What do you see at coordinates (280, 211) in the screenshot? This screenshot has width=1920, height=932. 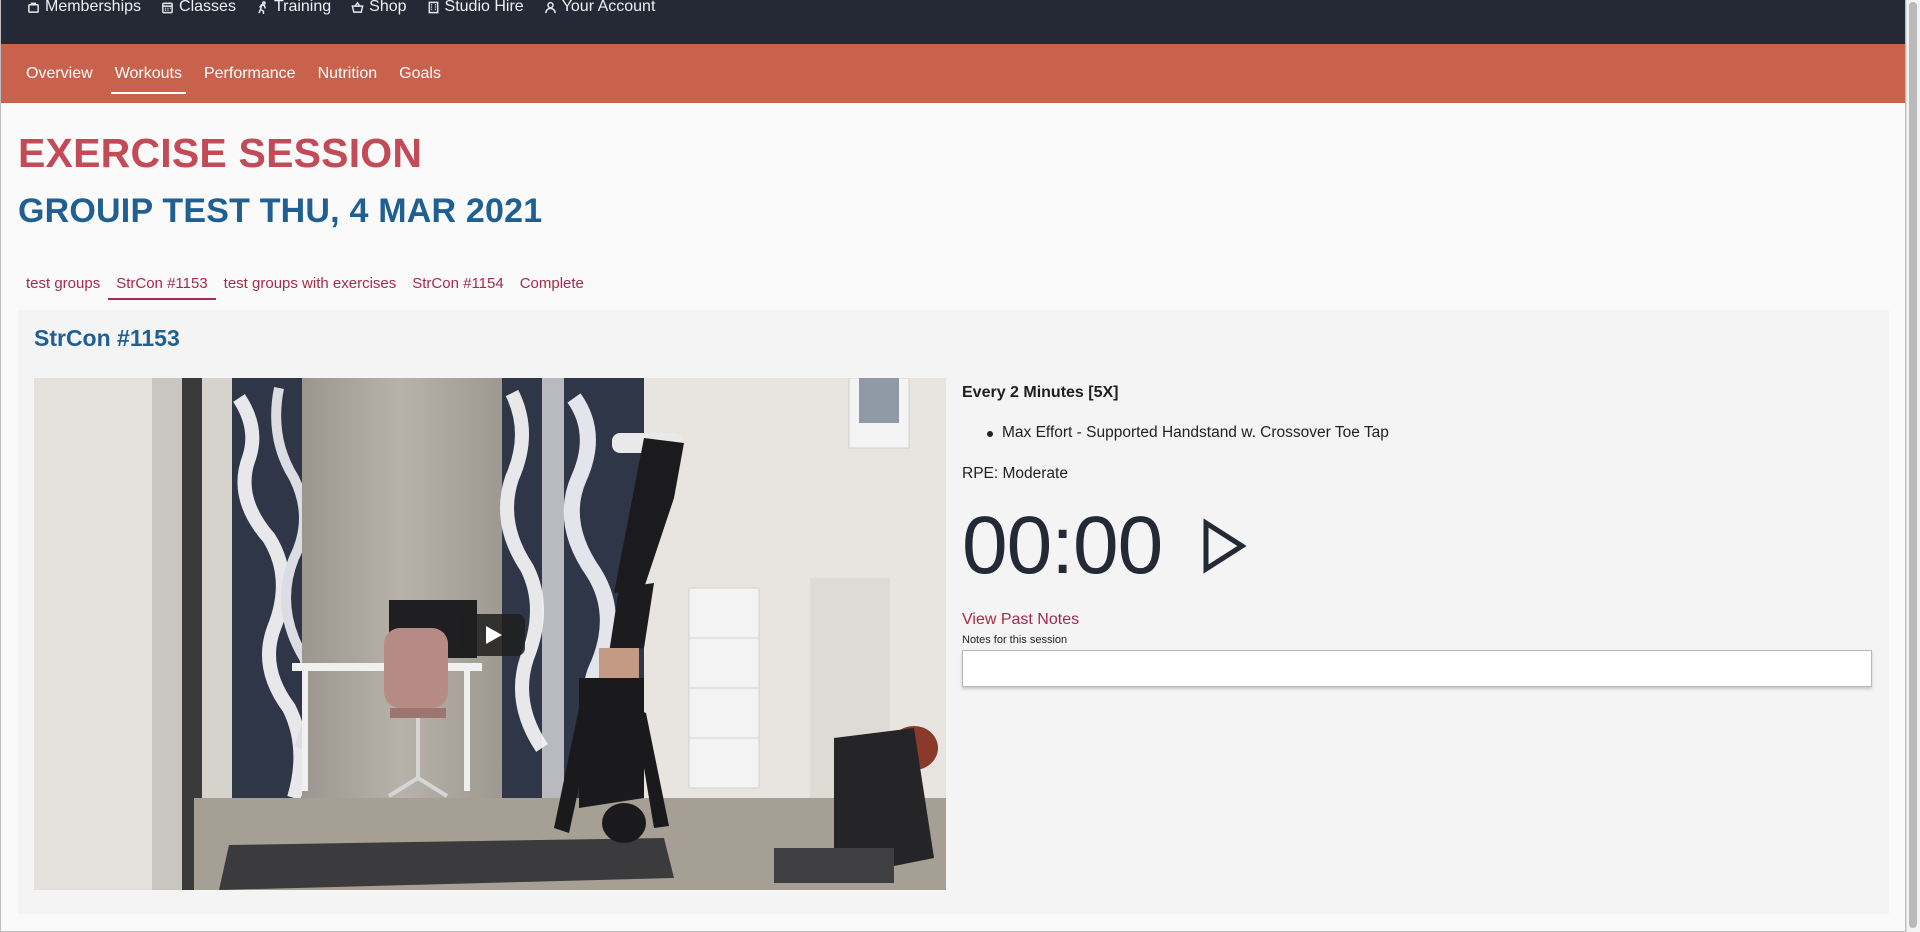 I see `session-title: GROUIP TEST THU, 4 MAR 2021` at bounding box center [280, 211].